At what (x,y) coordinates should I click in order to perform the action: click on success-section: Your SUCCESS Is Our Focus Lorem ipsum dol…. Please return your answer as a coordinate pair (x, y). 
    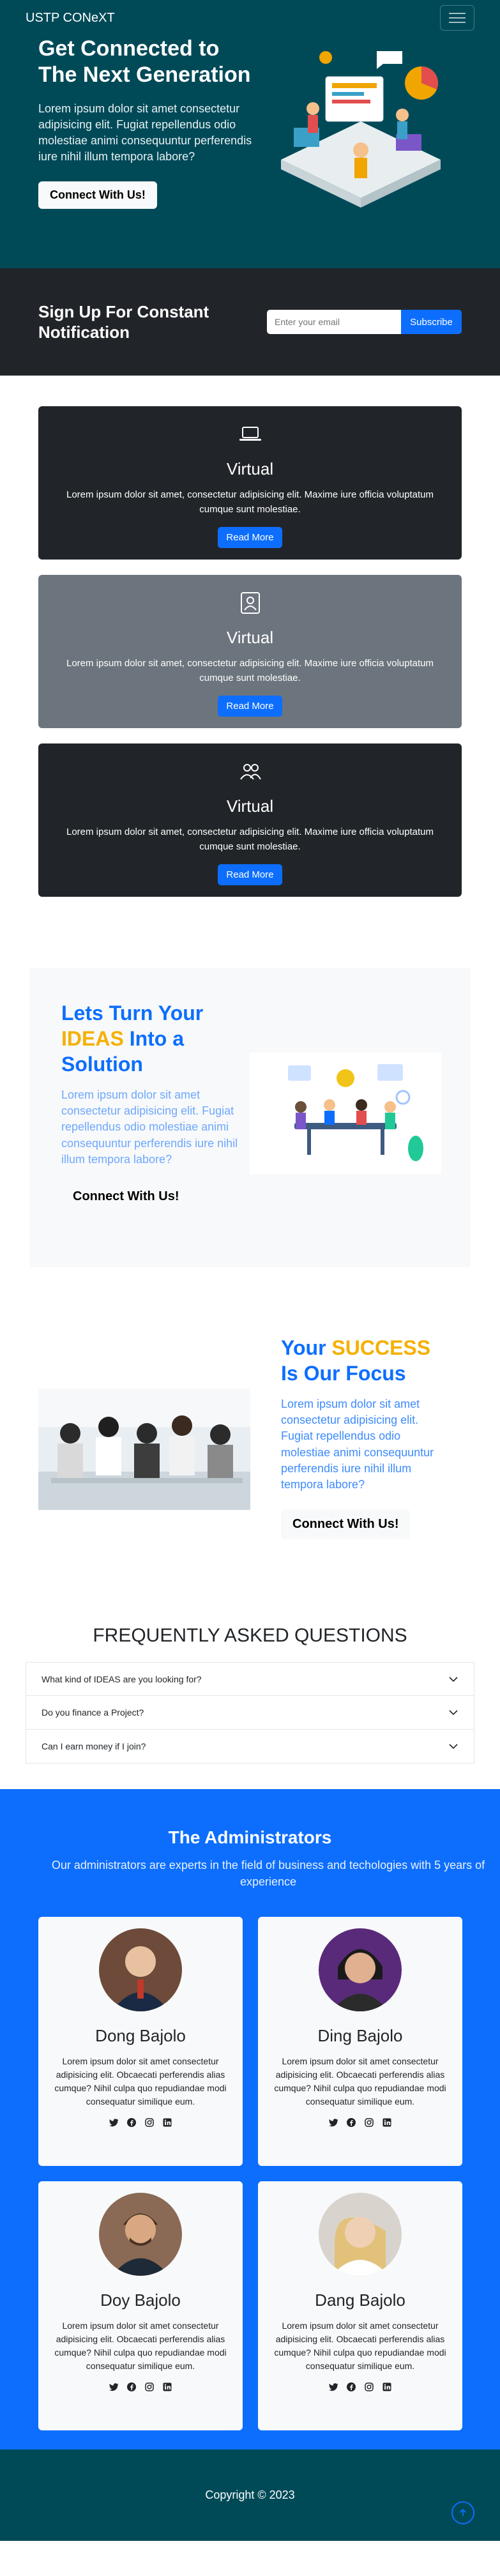
    Looking at the image, I should click on (250, 1443).